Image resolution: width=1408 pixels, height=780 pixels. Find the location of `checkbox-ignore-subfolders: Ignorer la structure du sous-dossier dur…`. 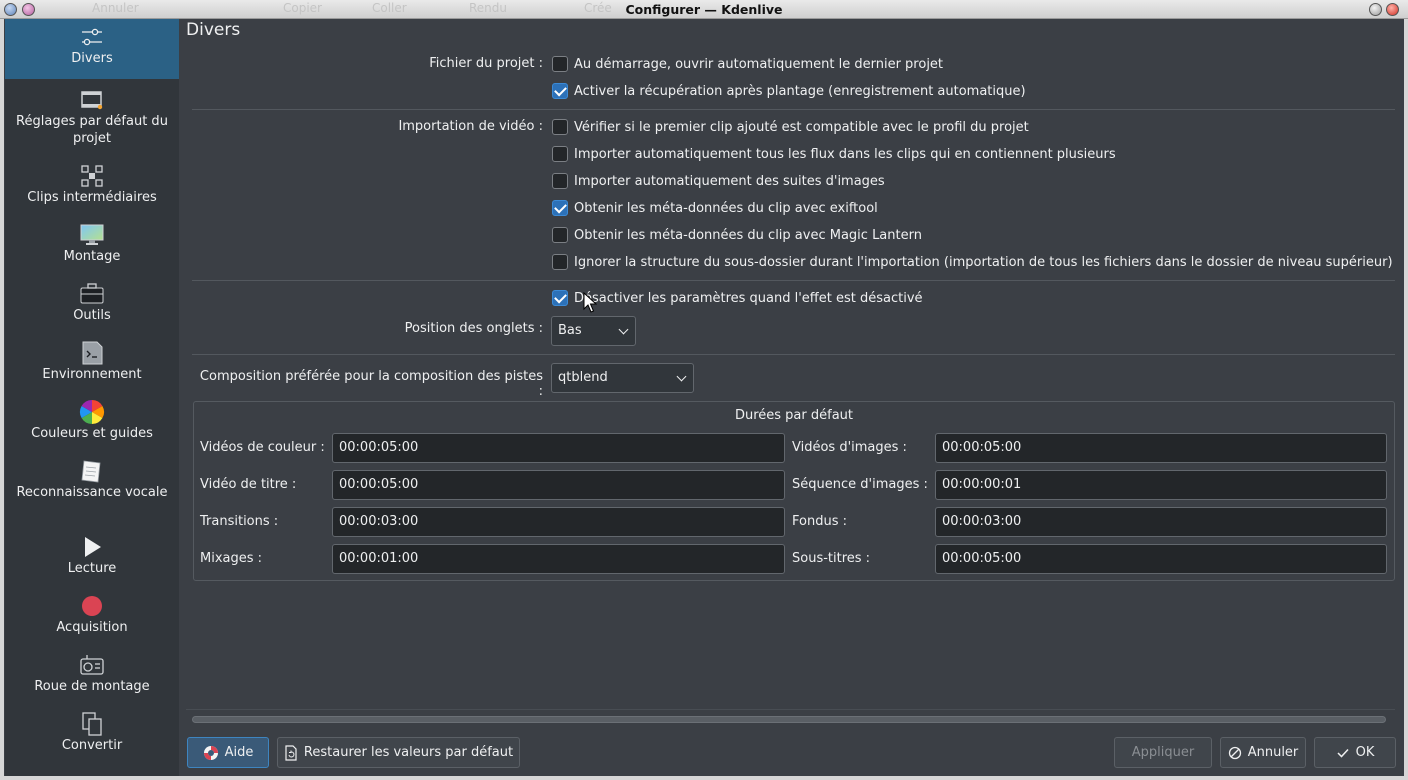

checkbox-ignore-subfolders: Ignorer la structure du sous-dossier dur… is located at coordinates (972, 262).